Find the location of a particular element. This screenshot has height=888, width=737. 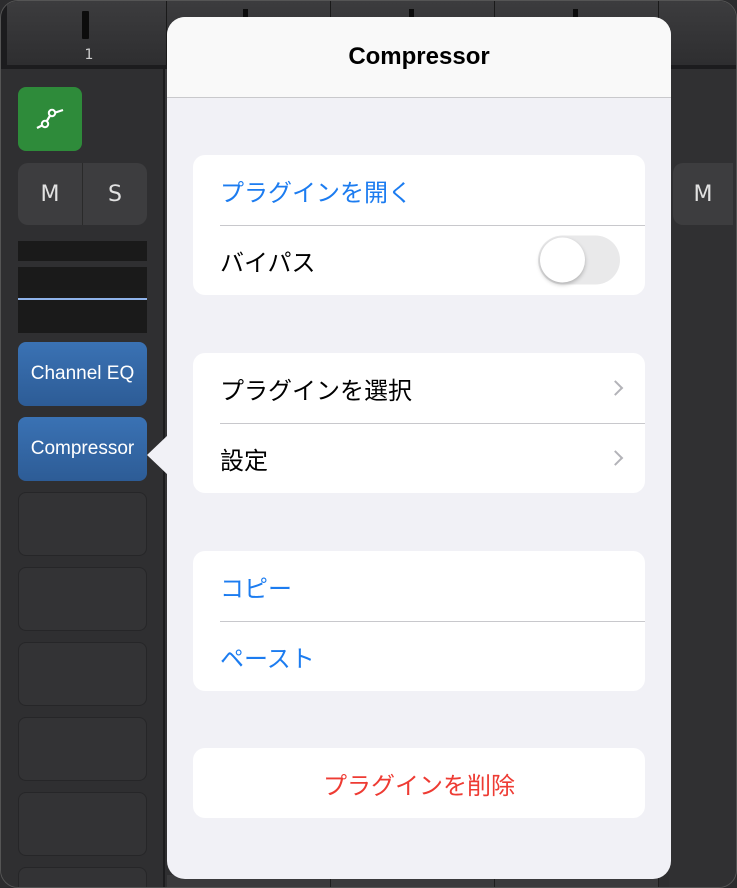

input-slot is located at coordinates (82, 251).